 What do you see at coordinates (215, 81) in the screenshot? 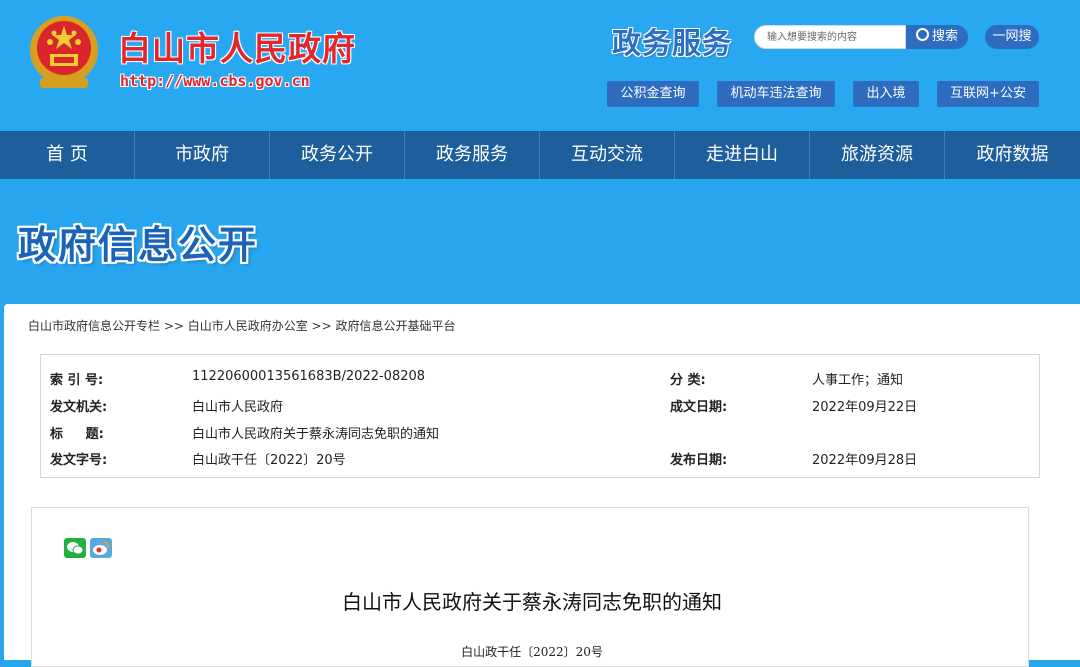
I see `site-url: http://www.cbs.gov.cn` at bounding box center [215, 81].